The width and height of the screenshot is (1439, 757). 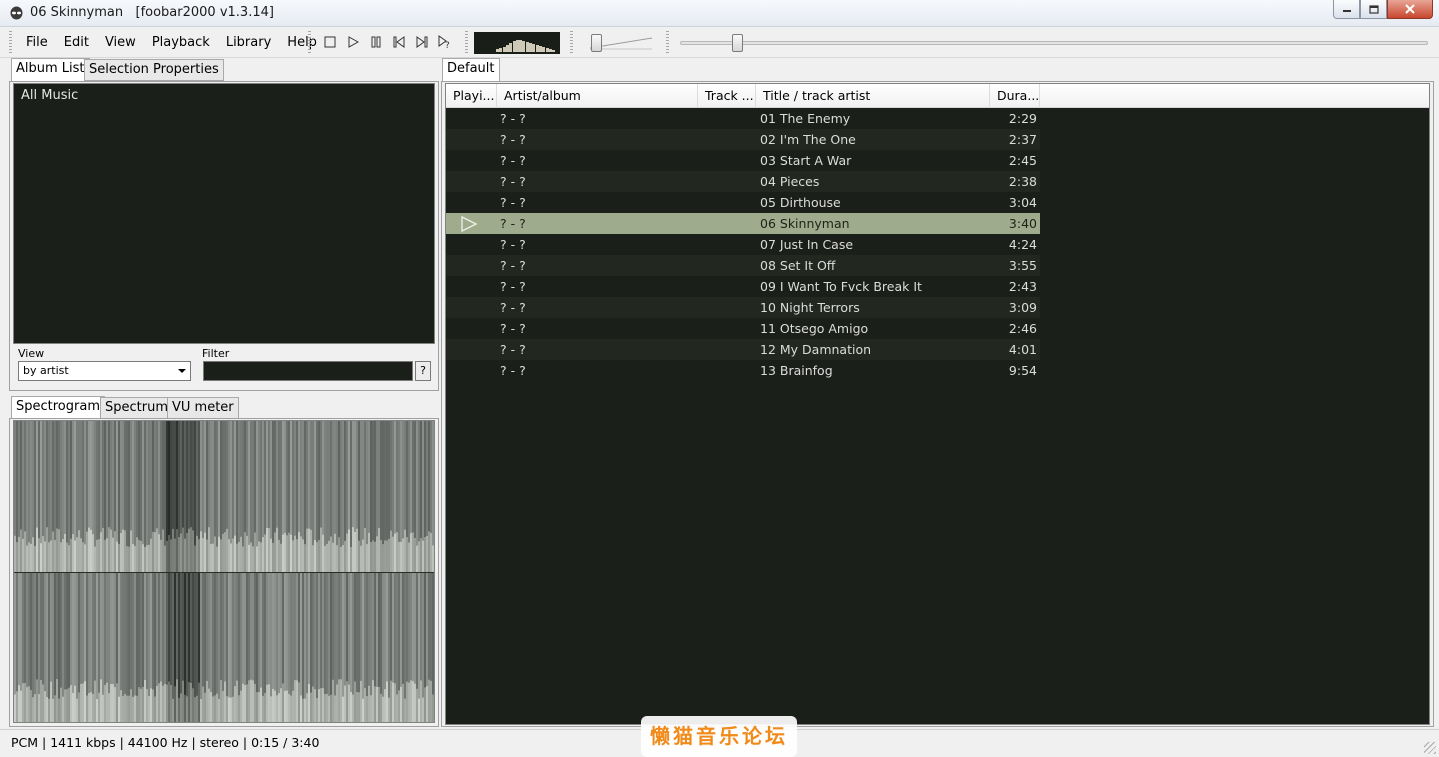 I want to click on close-button, so click(x=1410, y=9).